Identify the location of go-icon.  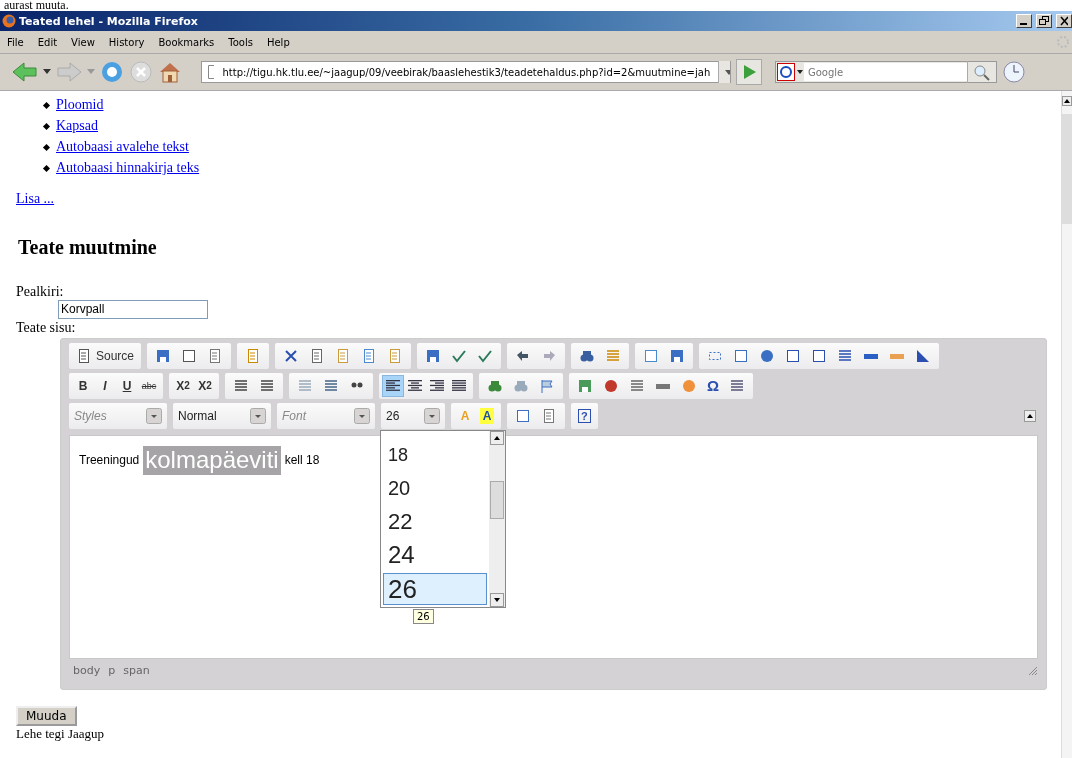
(749, 72).